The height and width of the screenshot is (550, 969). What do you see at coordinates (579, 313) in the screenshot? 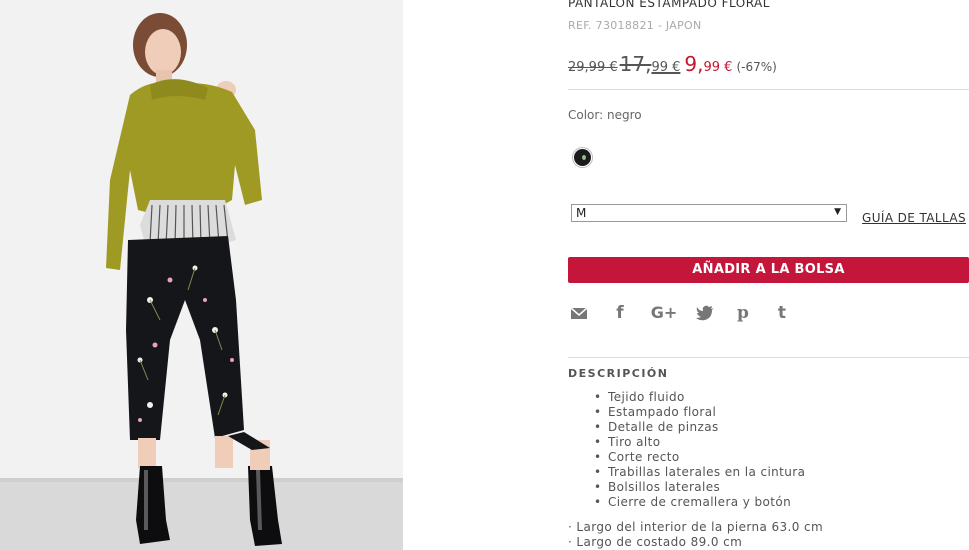
I see `email-icon` at bounding box center [579, 313].